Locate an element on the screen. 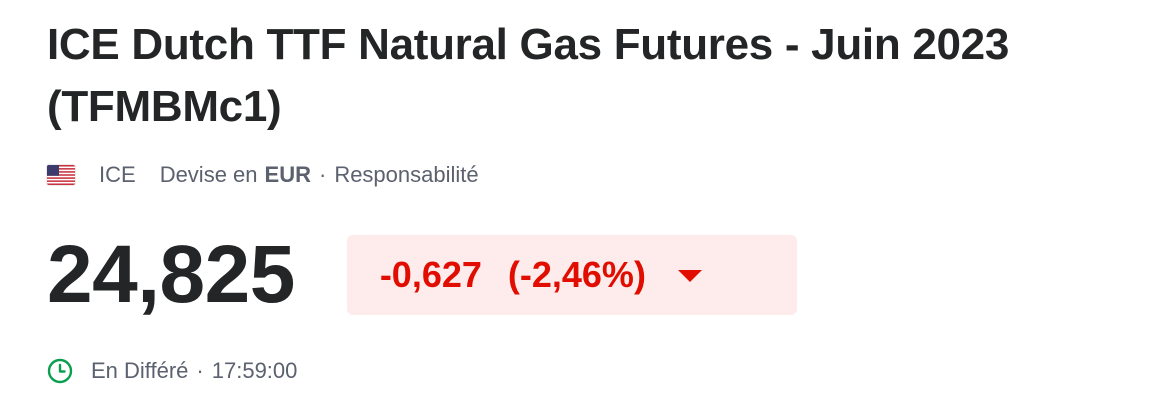  currency-label: Devise en is located at coordinates (208, 174).